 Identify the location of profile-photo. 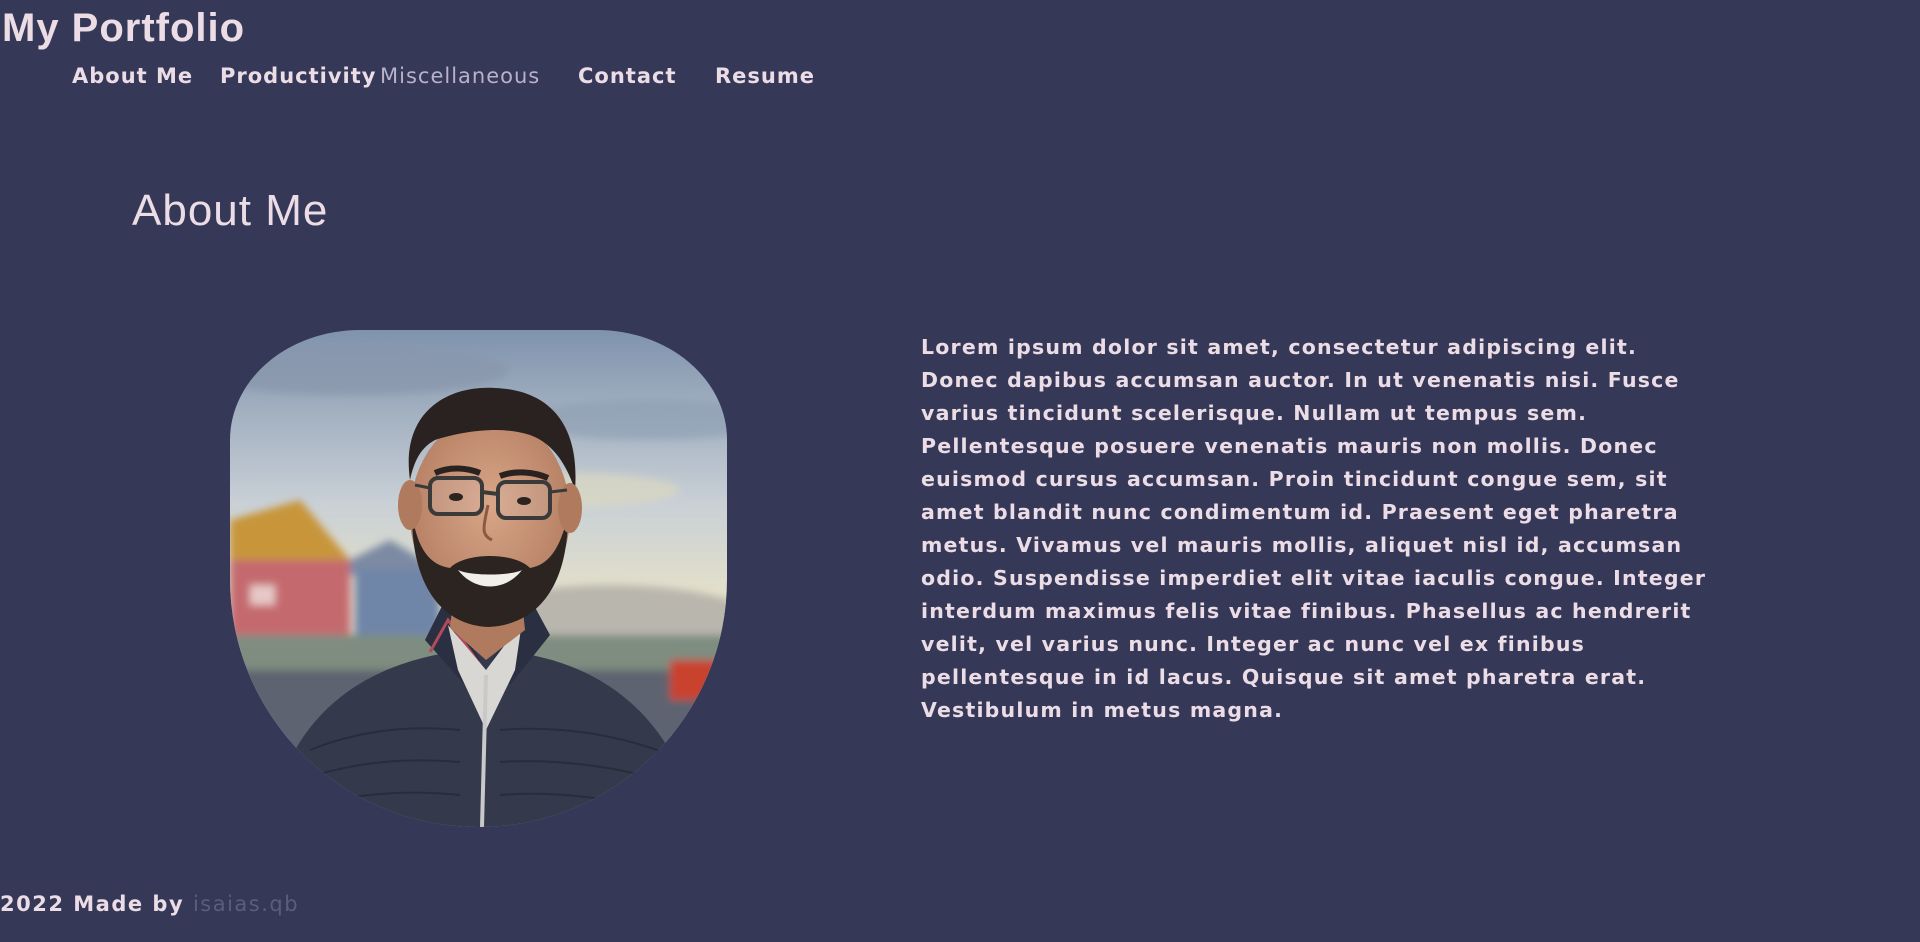
(478, 578).